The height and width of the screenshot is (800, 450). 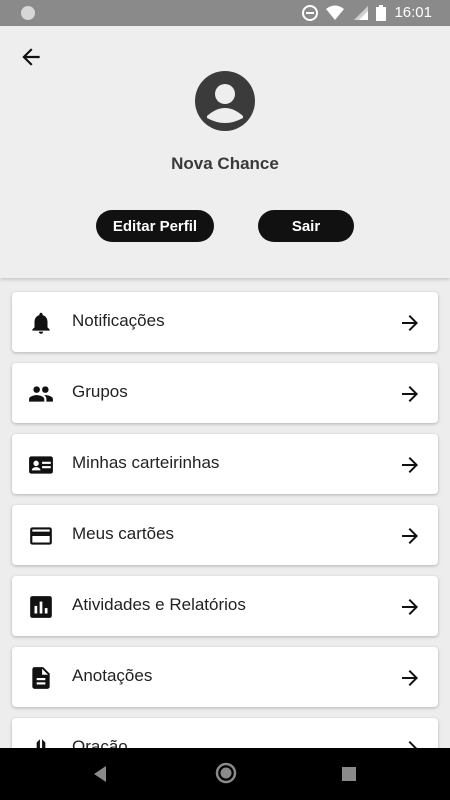 I want to click on profile-name: Nova Chance, so click(x=225, y=163).